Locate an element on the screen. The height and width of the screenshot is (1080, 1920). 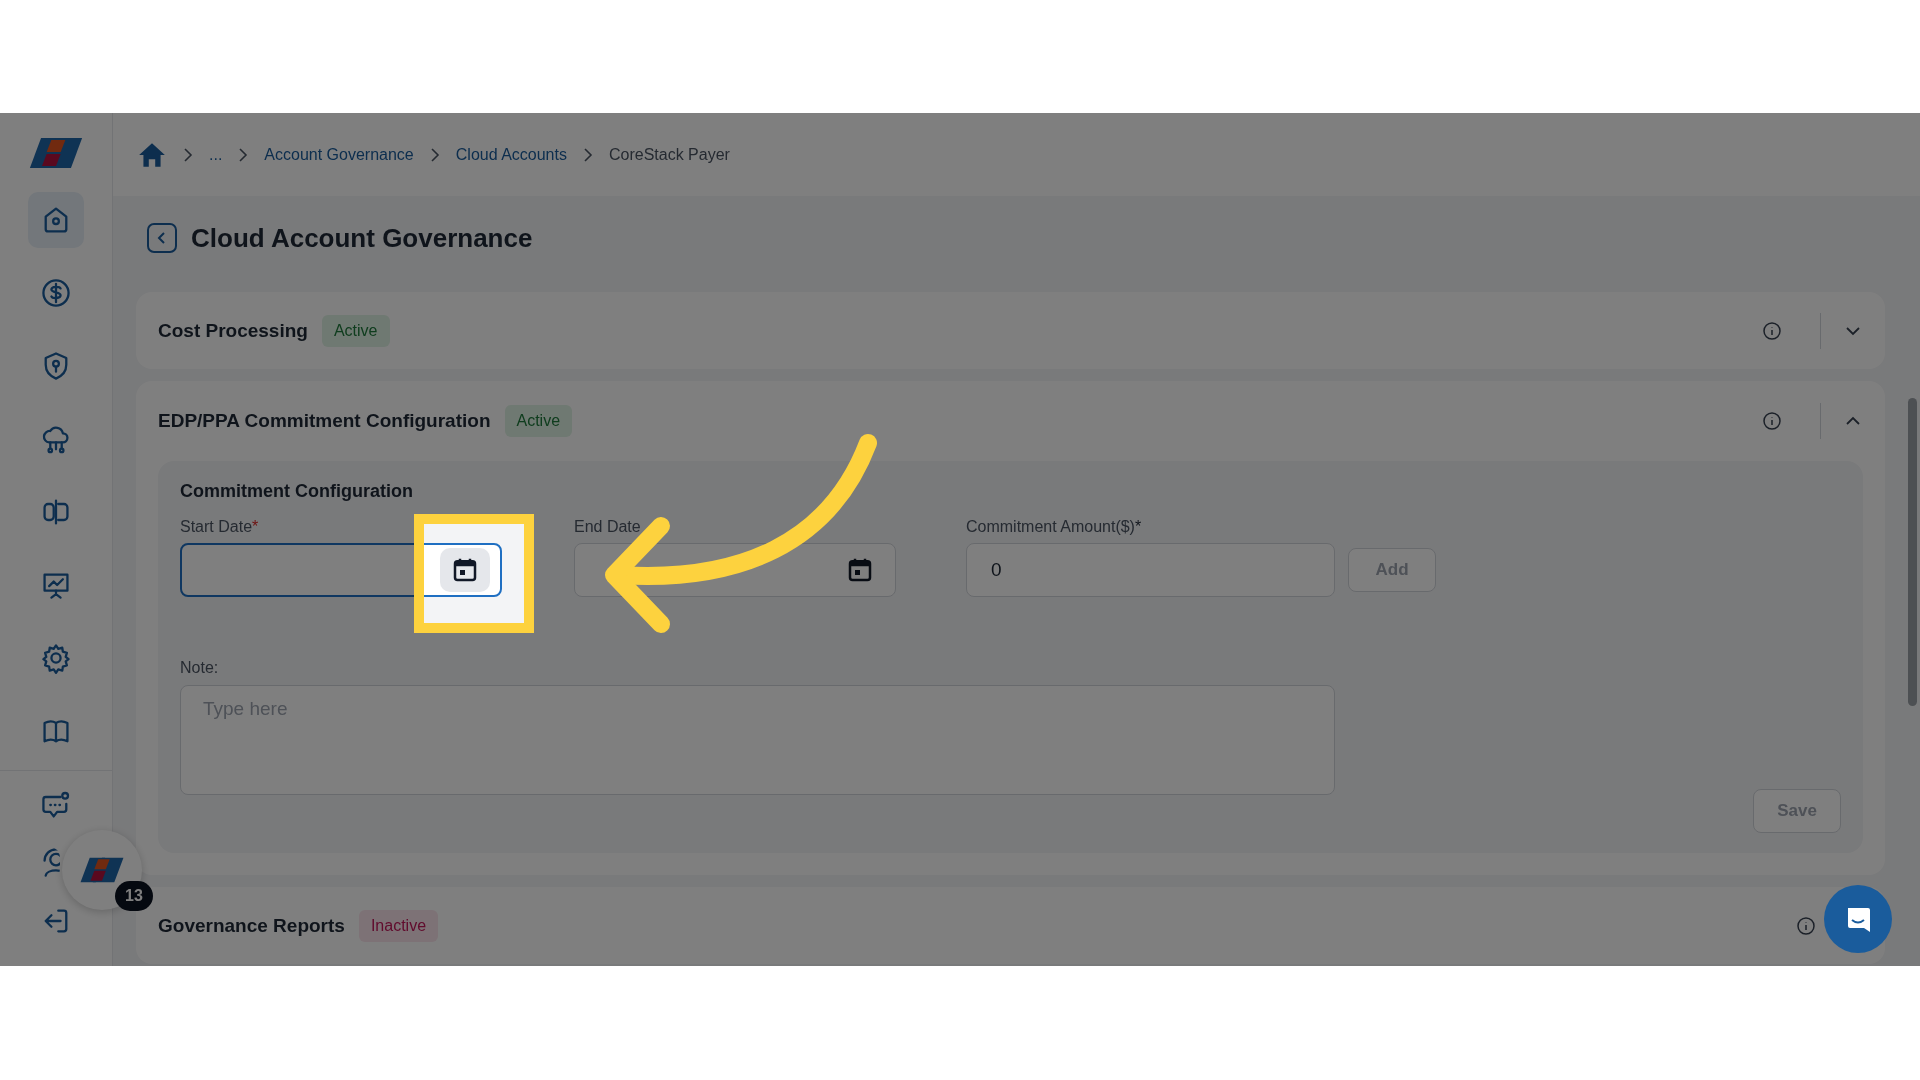
panel-heading: Commitment Configuration is located at coordinates (297, 491).